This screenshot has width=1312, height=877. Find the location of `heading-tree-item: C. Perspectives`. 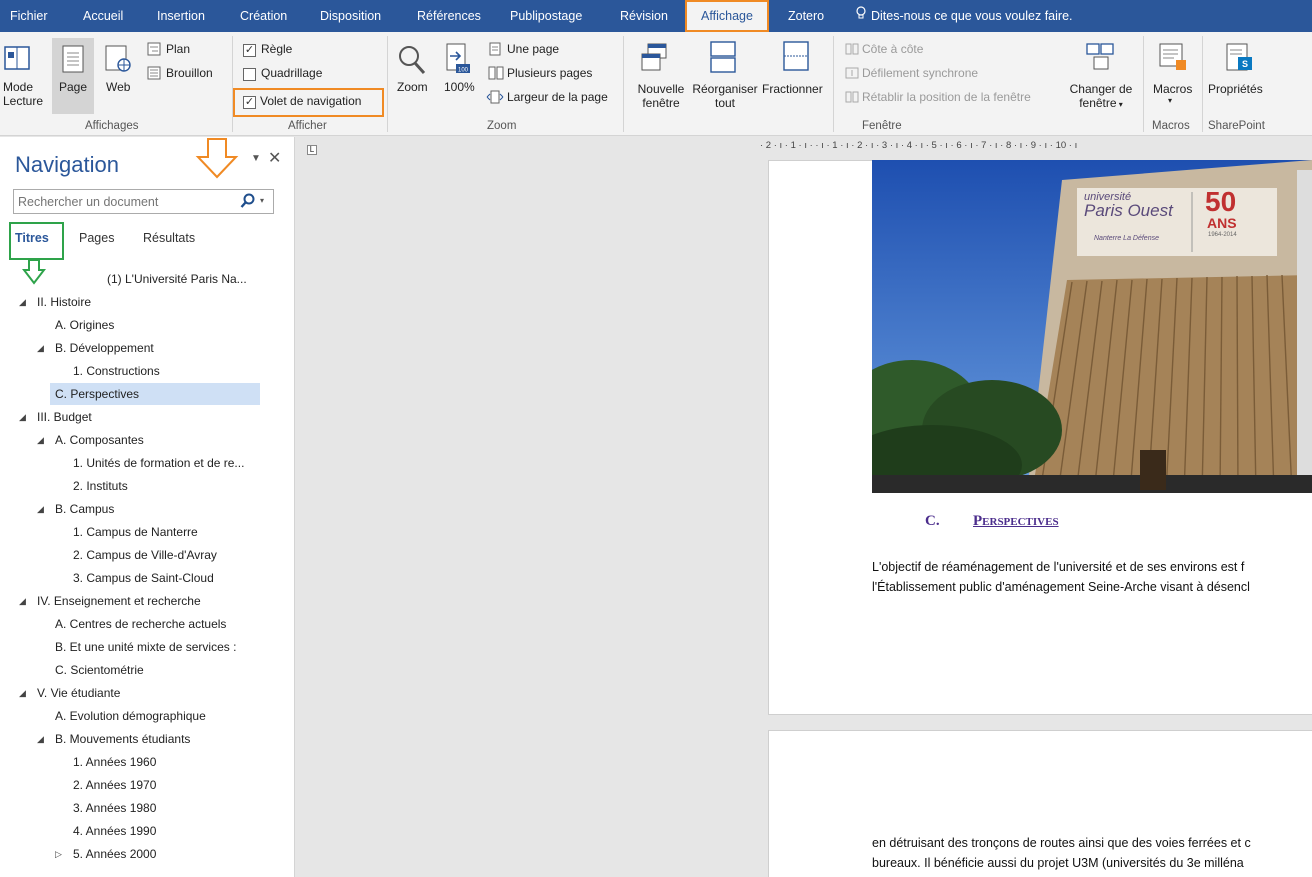

heading-tree-item: C. Perspectives is located at coordinates (155, 394).